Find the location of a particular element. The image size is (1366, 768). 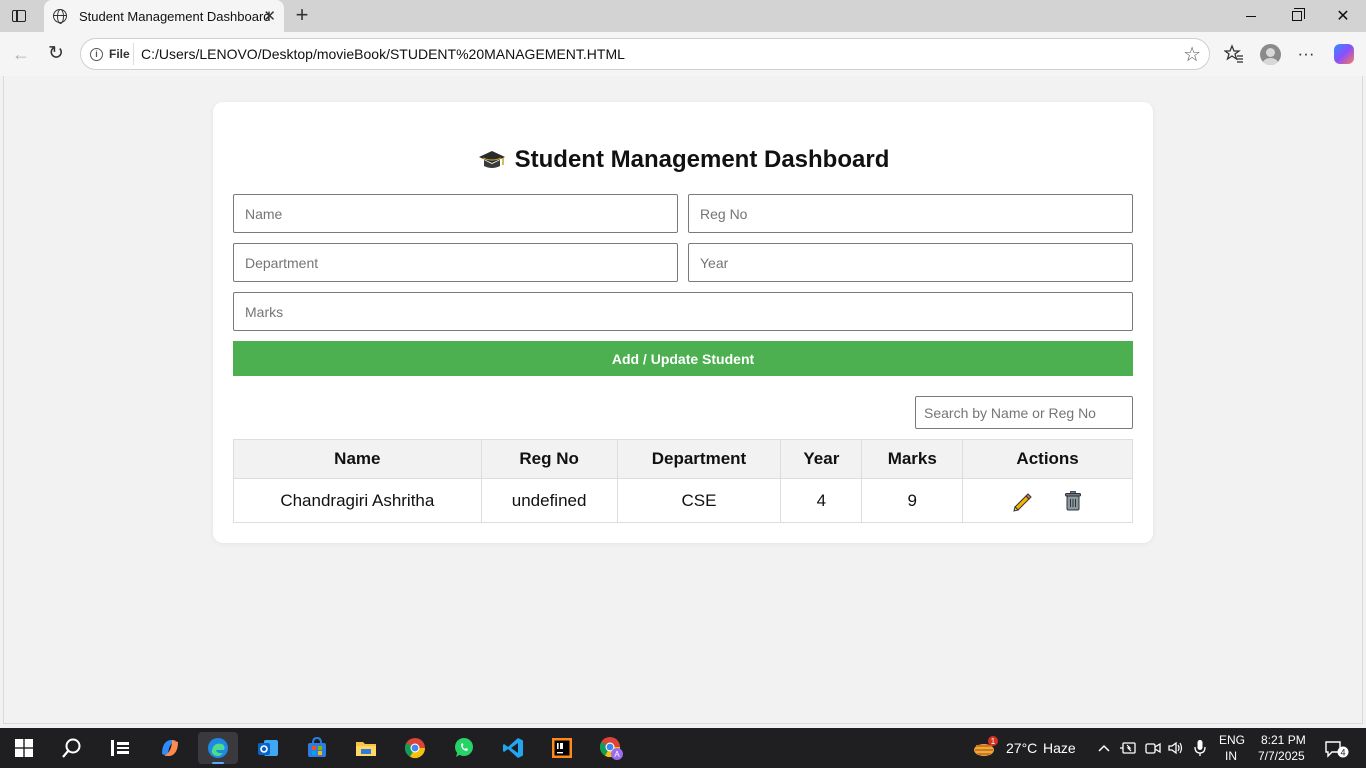

svg-text: 4 is located at coordinates (1342, 753).